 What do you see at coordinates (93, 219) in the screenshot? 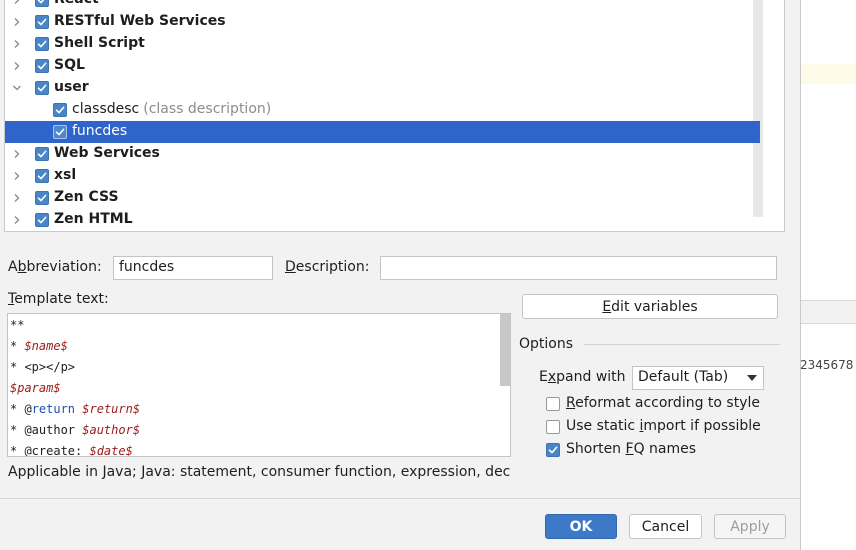
I see `tree-item-label: Zen HTML` at bounding box center [93, 219].